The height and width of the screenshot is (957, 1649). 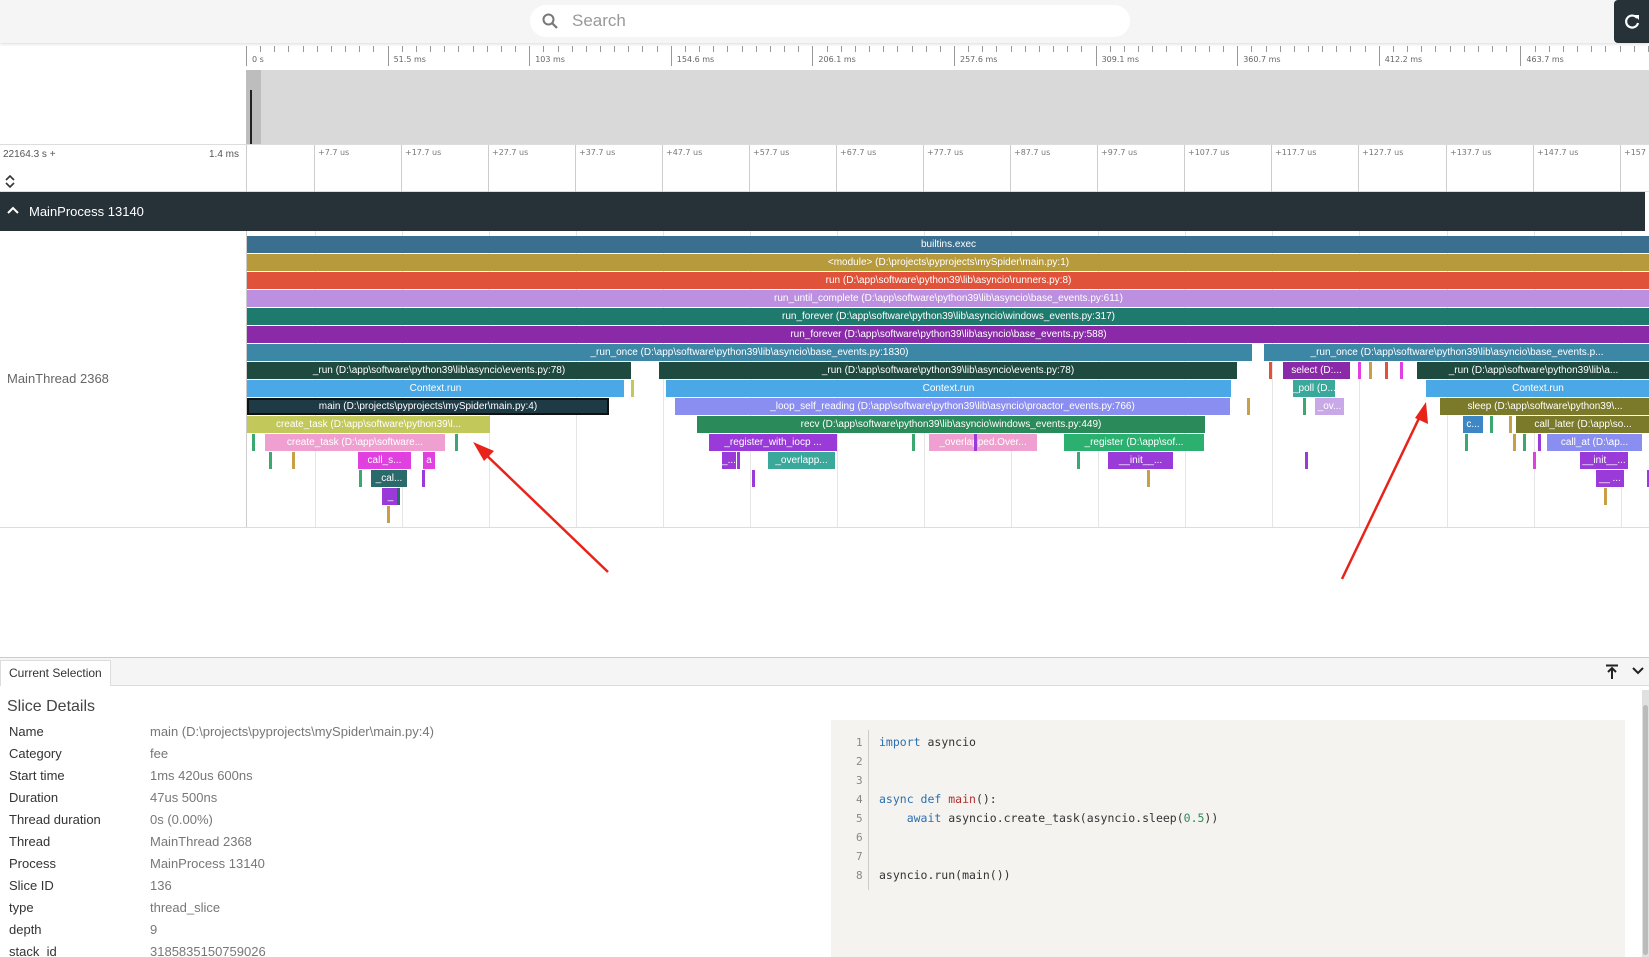 What do you see at coordinates (948, 244) in the screenshot?
I see `slice: builtins.exec` at bounding box center [948, 244].